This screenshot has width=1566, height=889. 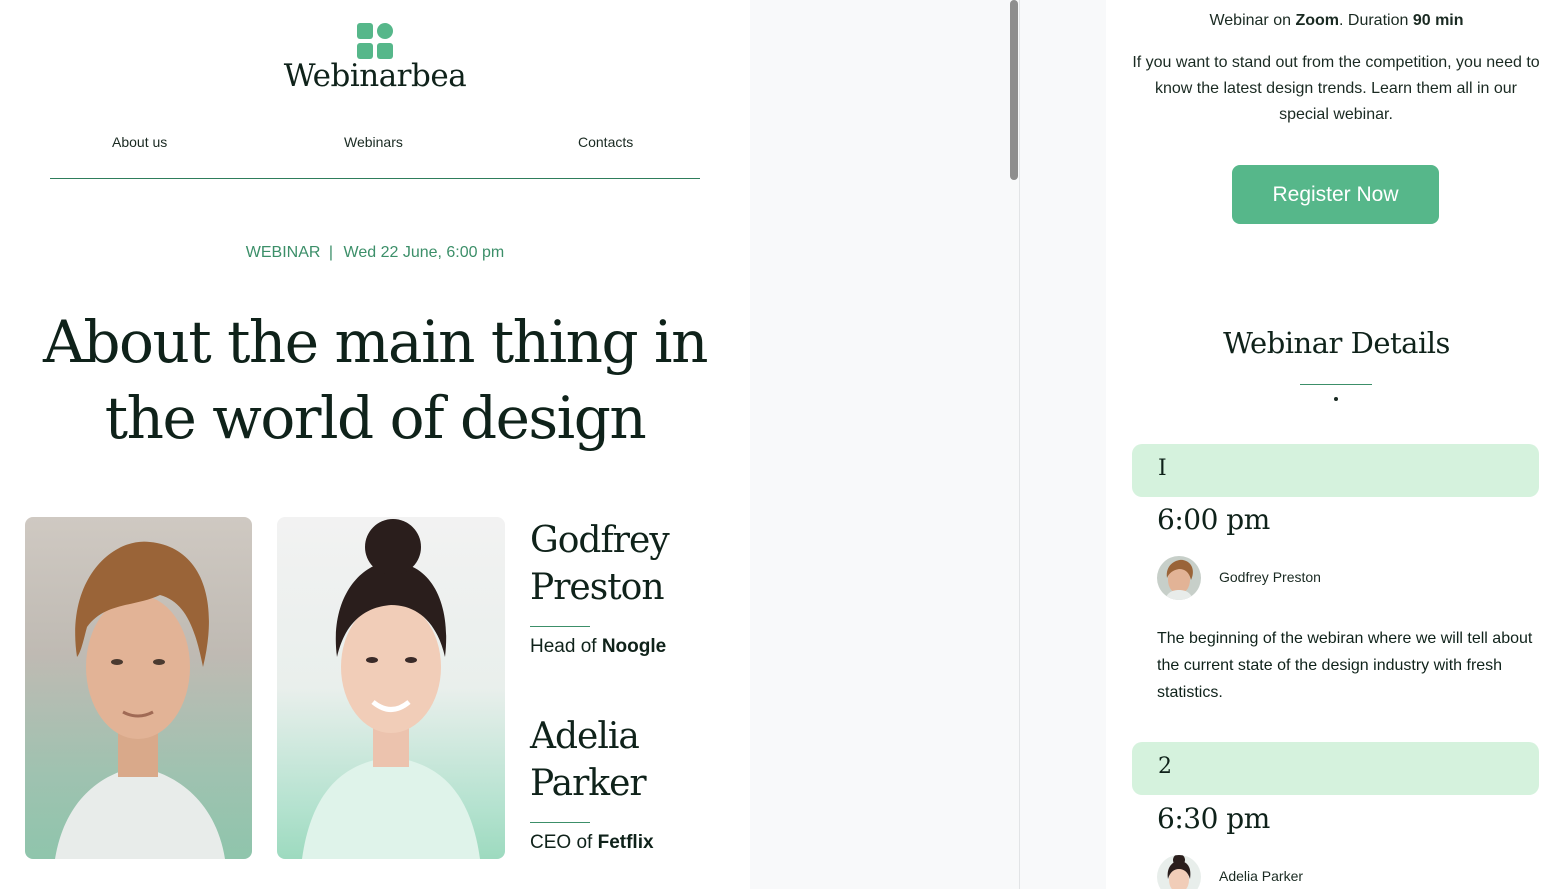 What do you see at coordinates (1019, 444) in the screenshot?
I see `panel-divider` at bounding box center [1019, 444].